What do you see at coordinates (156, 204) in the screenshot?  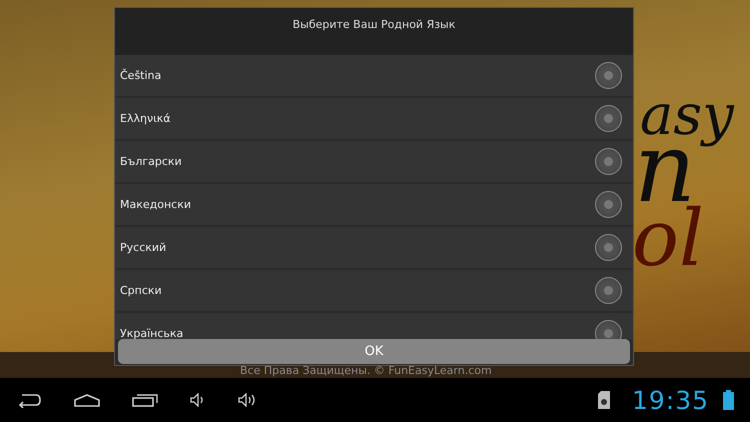 I see `language-label: Македонски` at bounding box center [156, 204].